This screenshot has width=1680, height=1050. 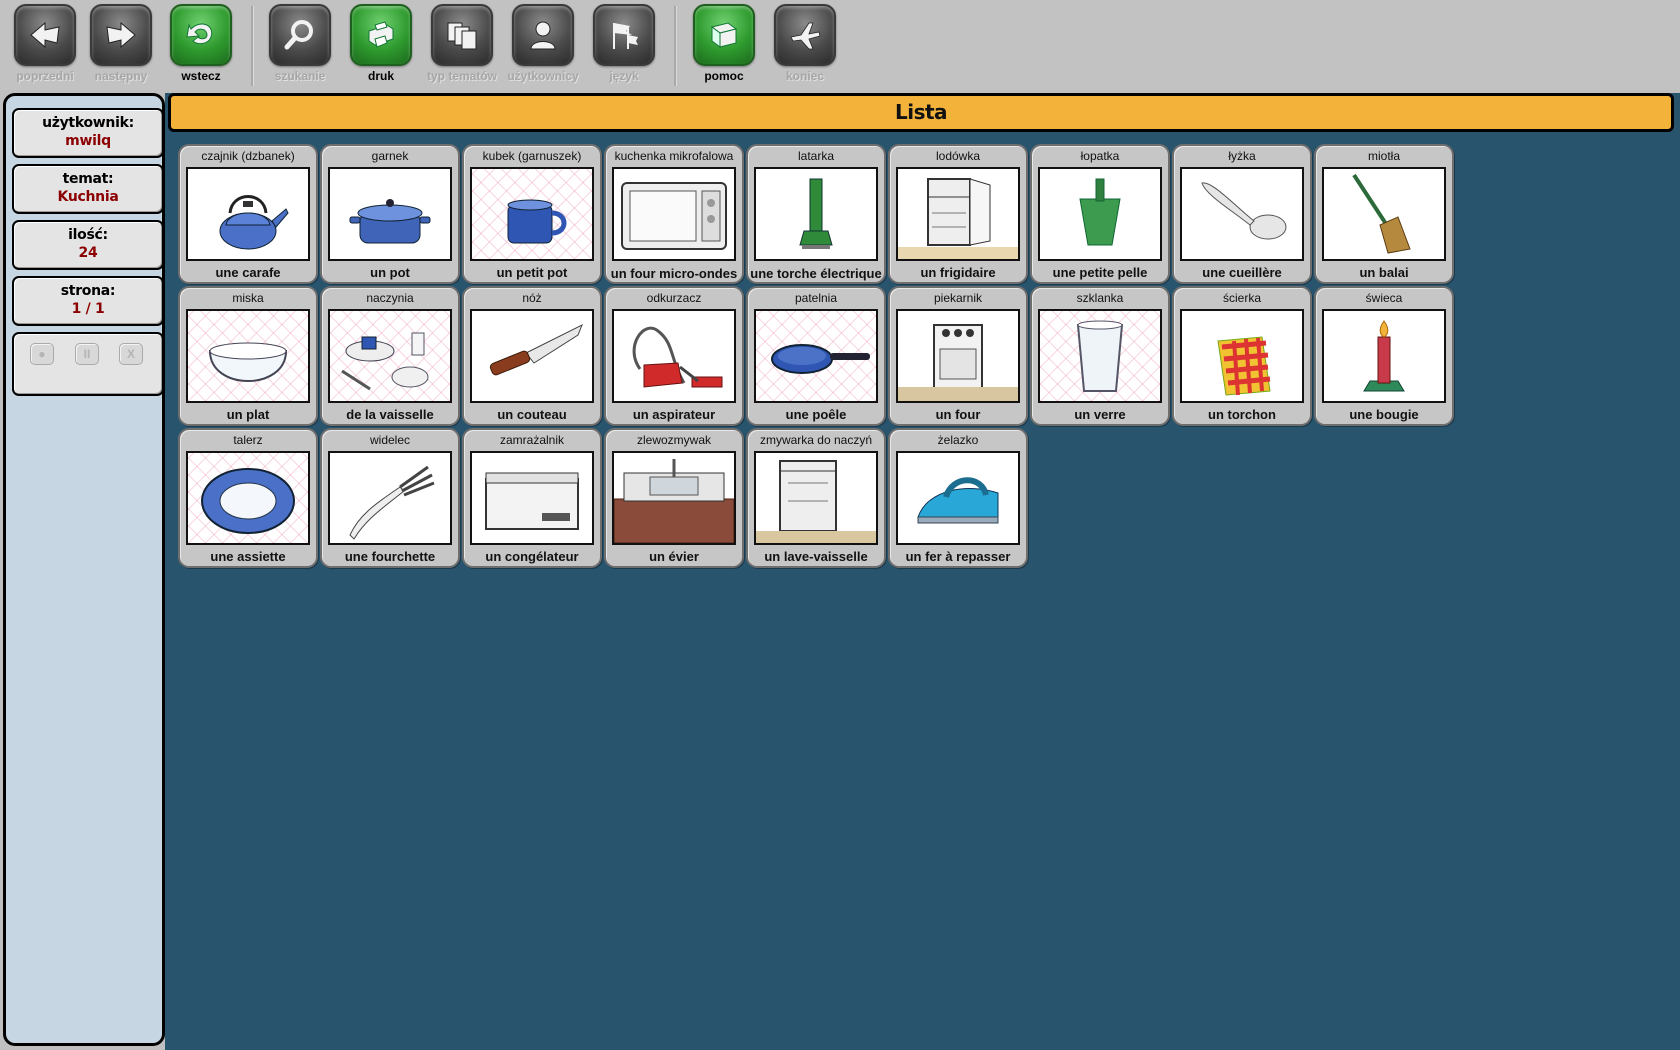 I want to click on plate-picture, so click(x=248, y=498).